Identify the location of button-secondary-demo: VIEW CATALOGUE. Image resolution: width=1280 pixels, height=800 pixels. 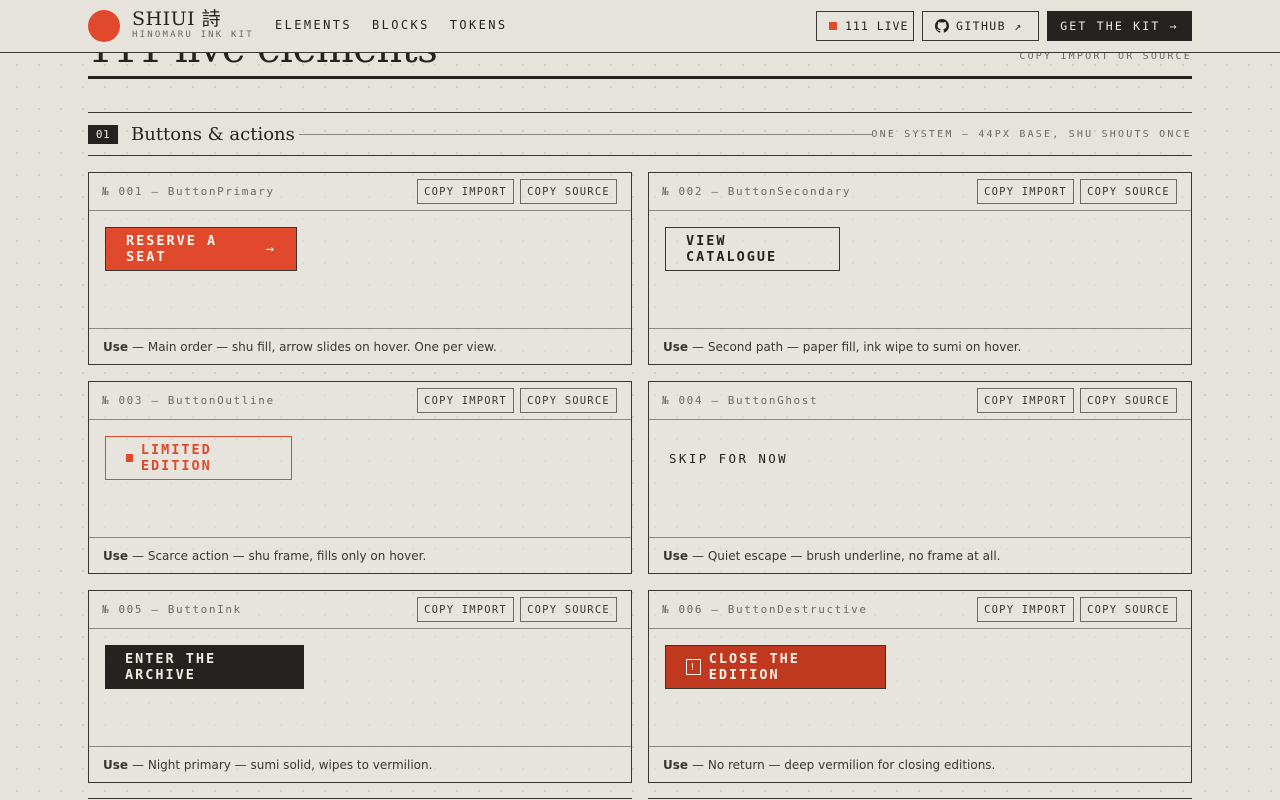
(752, 249).